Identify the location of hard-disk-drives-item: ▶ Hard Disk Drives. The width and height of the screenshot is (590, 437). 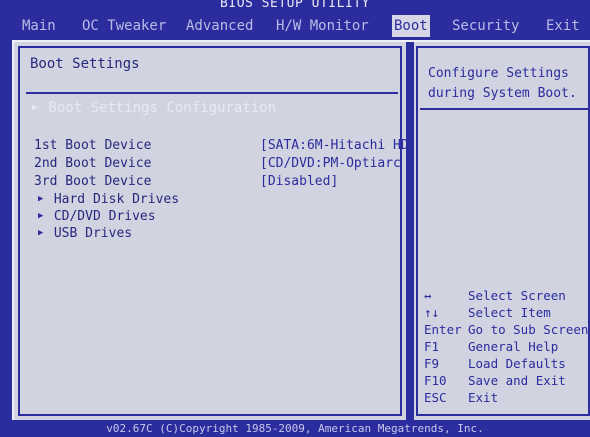
(108, 199).